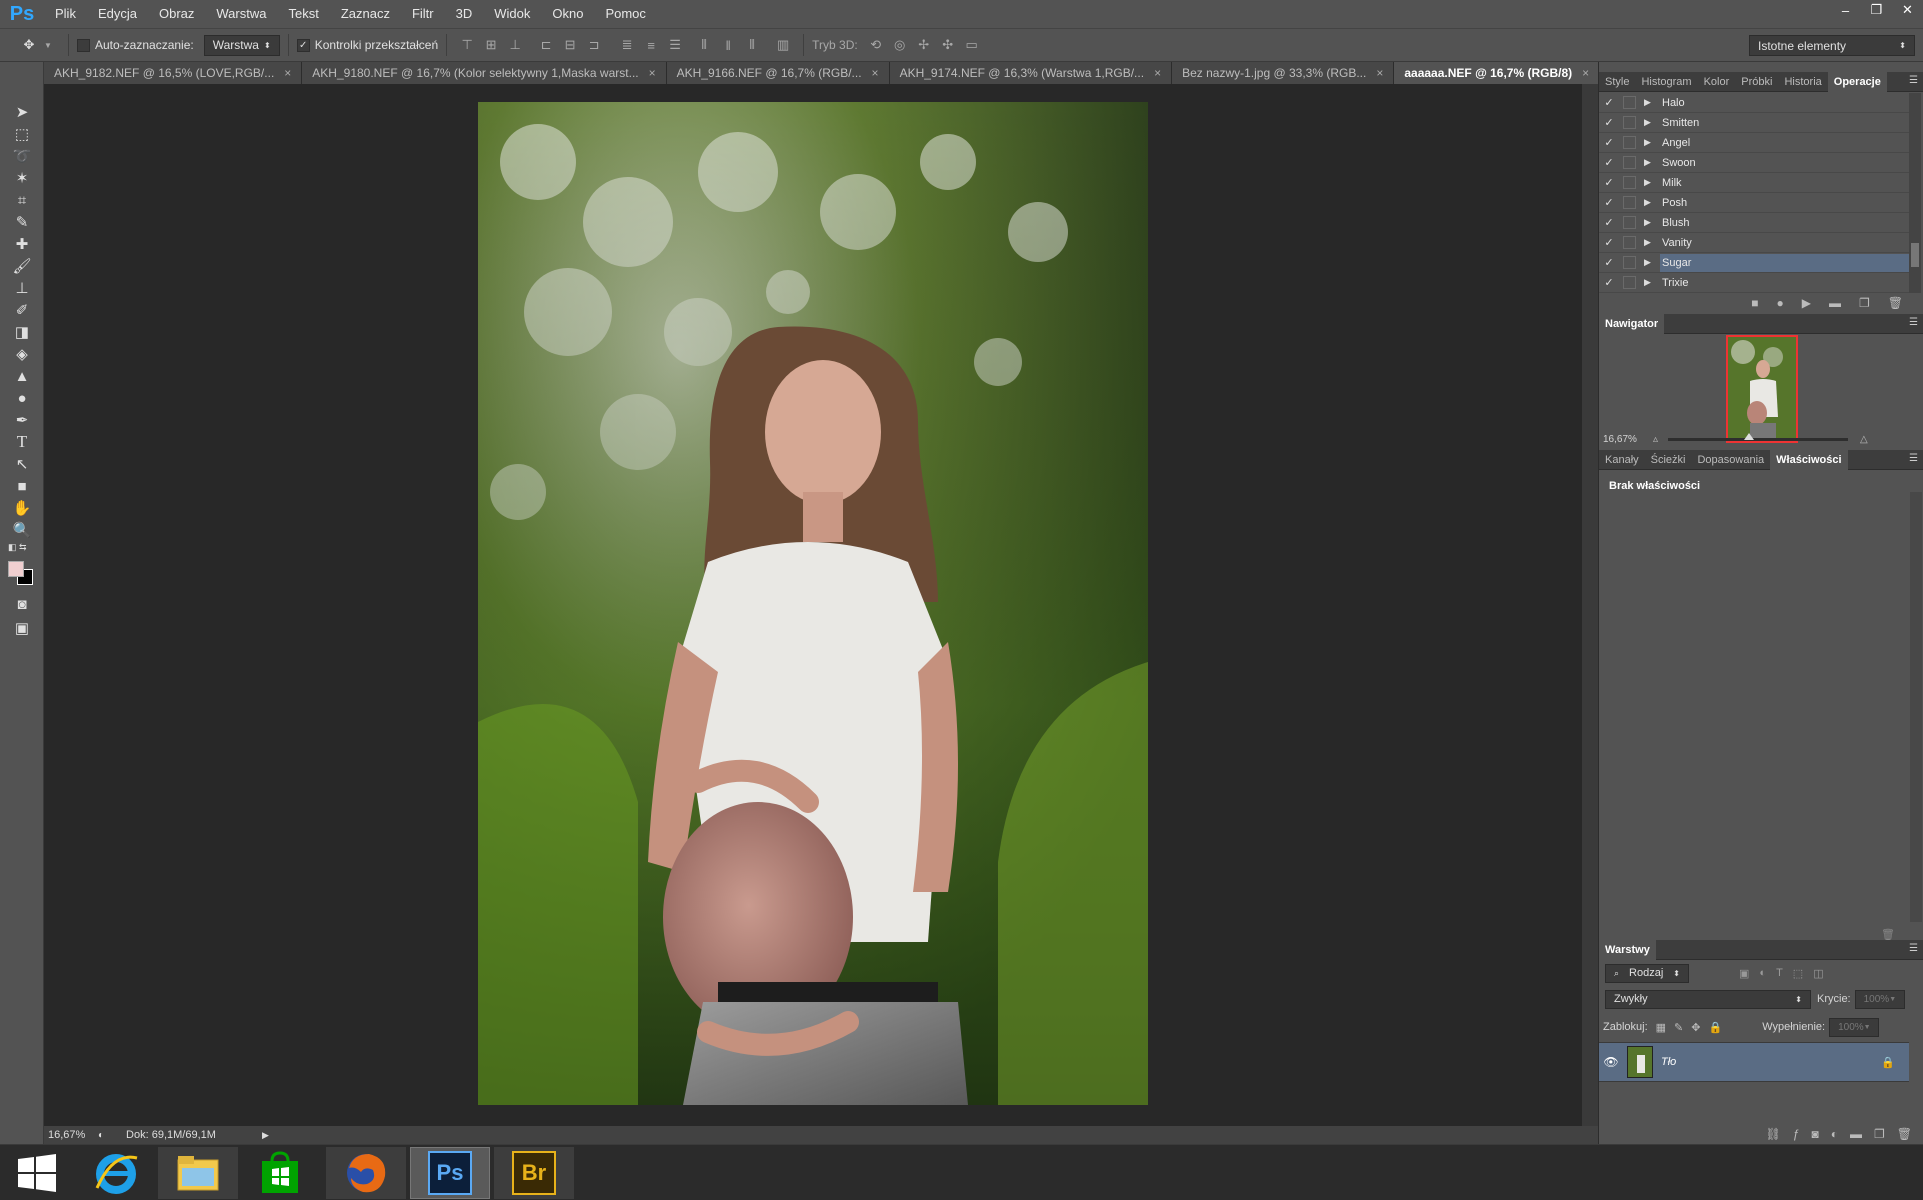  I want to click on firefox-button, so click(366, 1173).